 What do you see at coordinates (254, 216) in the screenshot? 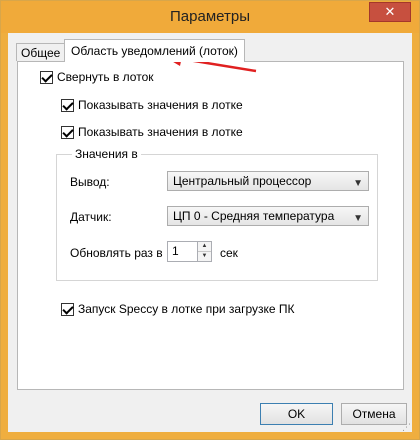
I see `sensor-select-value: ЦП 0 - Средняя температура` at bounding box center [254, 216].